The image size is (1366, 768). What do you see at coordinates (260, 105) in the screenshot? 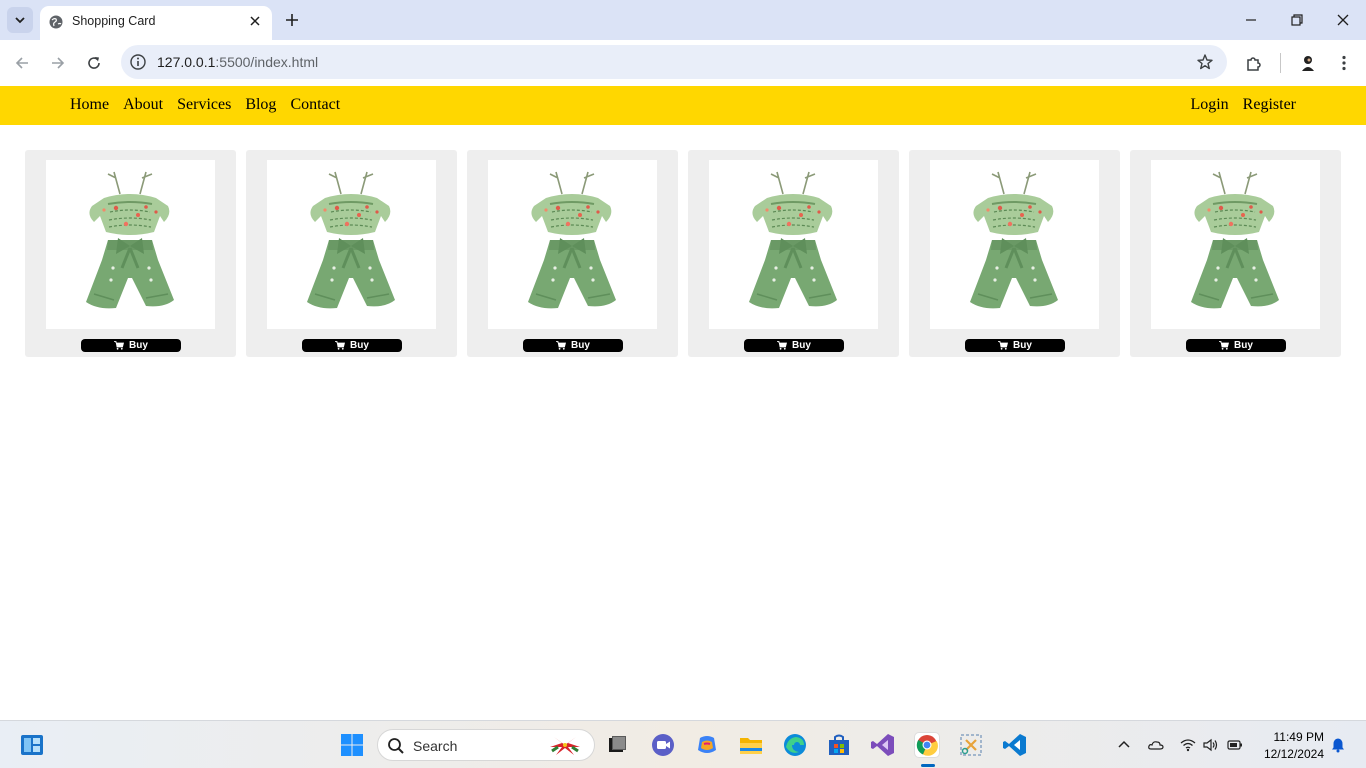
I see `nav-link-blog: Blog` at bounding box center [260, 105].